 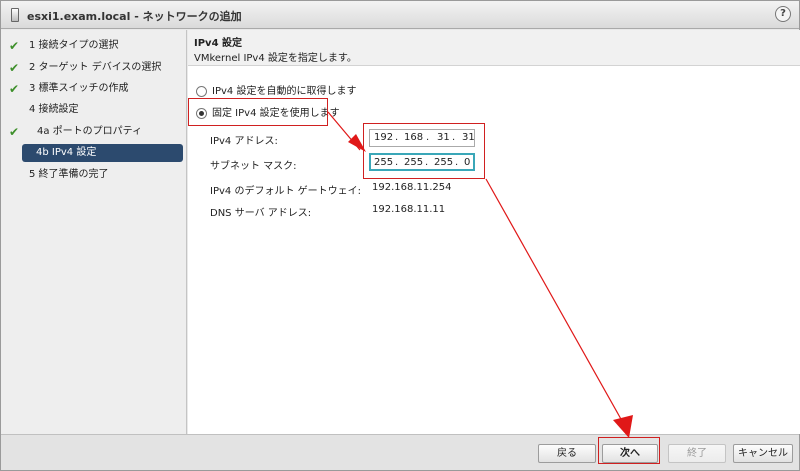 I want to click on radio-button, so click(x=201, y=91).